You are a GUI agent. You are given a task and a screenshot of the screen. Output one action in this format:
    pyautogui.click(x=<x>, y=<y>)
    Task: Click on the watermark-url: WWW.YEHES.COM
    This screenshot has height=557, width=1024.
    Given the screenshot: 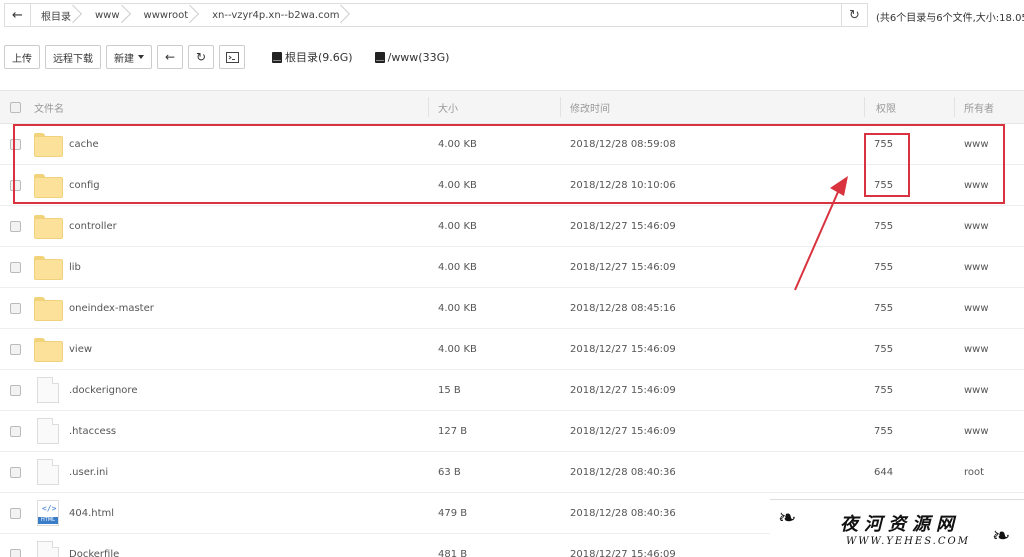 What is the action you would take?
    pyautogui.click(x=908, y=541)
    